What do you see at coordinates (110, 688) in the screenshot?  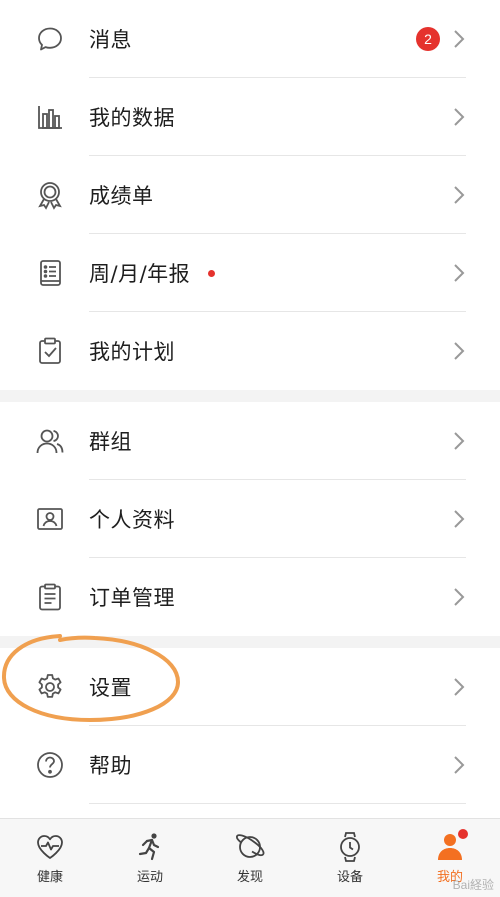 I see `menu-item-label: 设置` at bounding box center [110, 688].